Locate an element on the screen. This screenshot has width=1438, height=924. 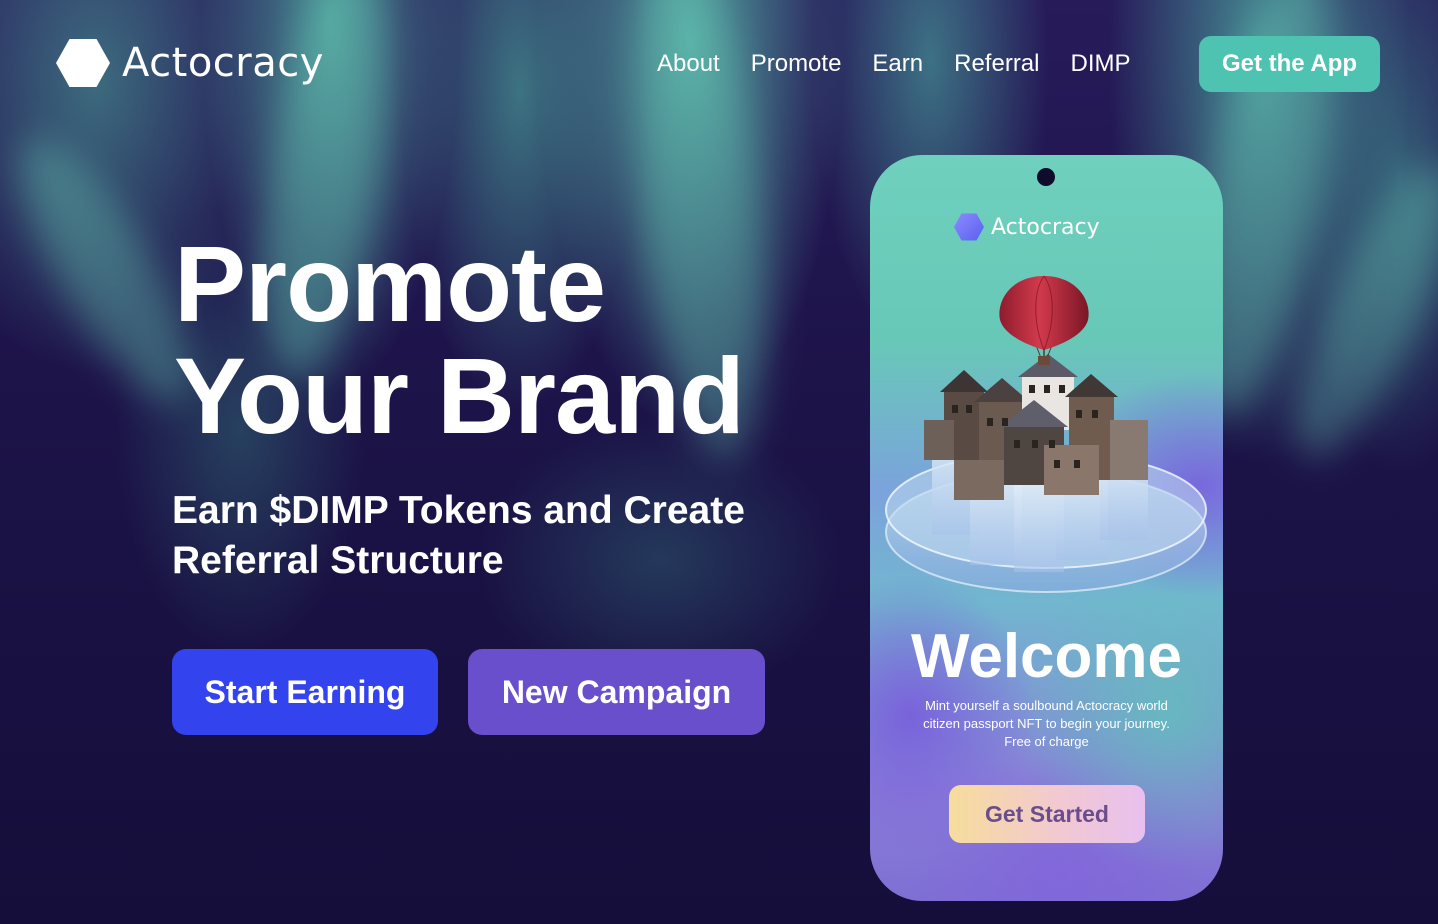
hero-title: Promote Your Brand is located at coordinates (459, 339).